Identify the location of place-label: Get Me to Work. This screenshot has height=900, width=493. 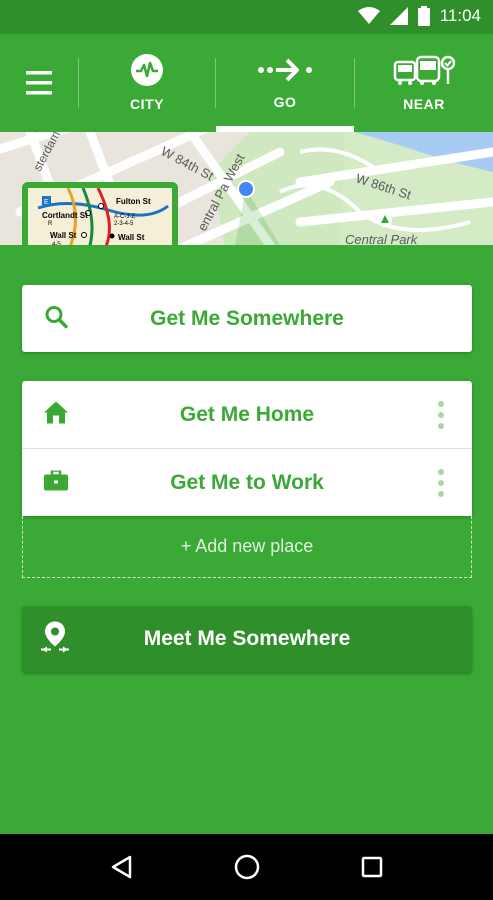
(247, 482).